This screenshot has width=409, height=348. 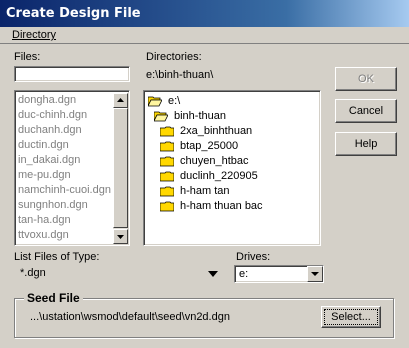 I want to click on title-bar: Create Design File, so click(x=204, y=13).